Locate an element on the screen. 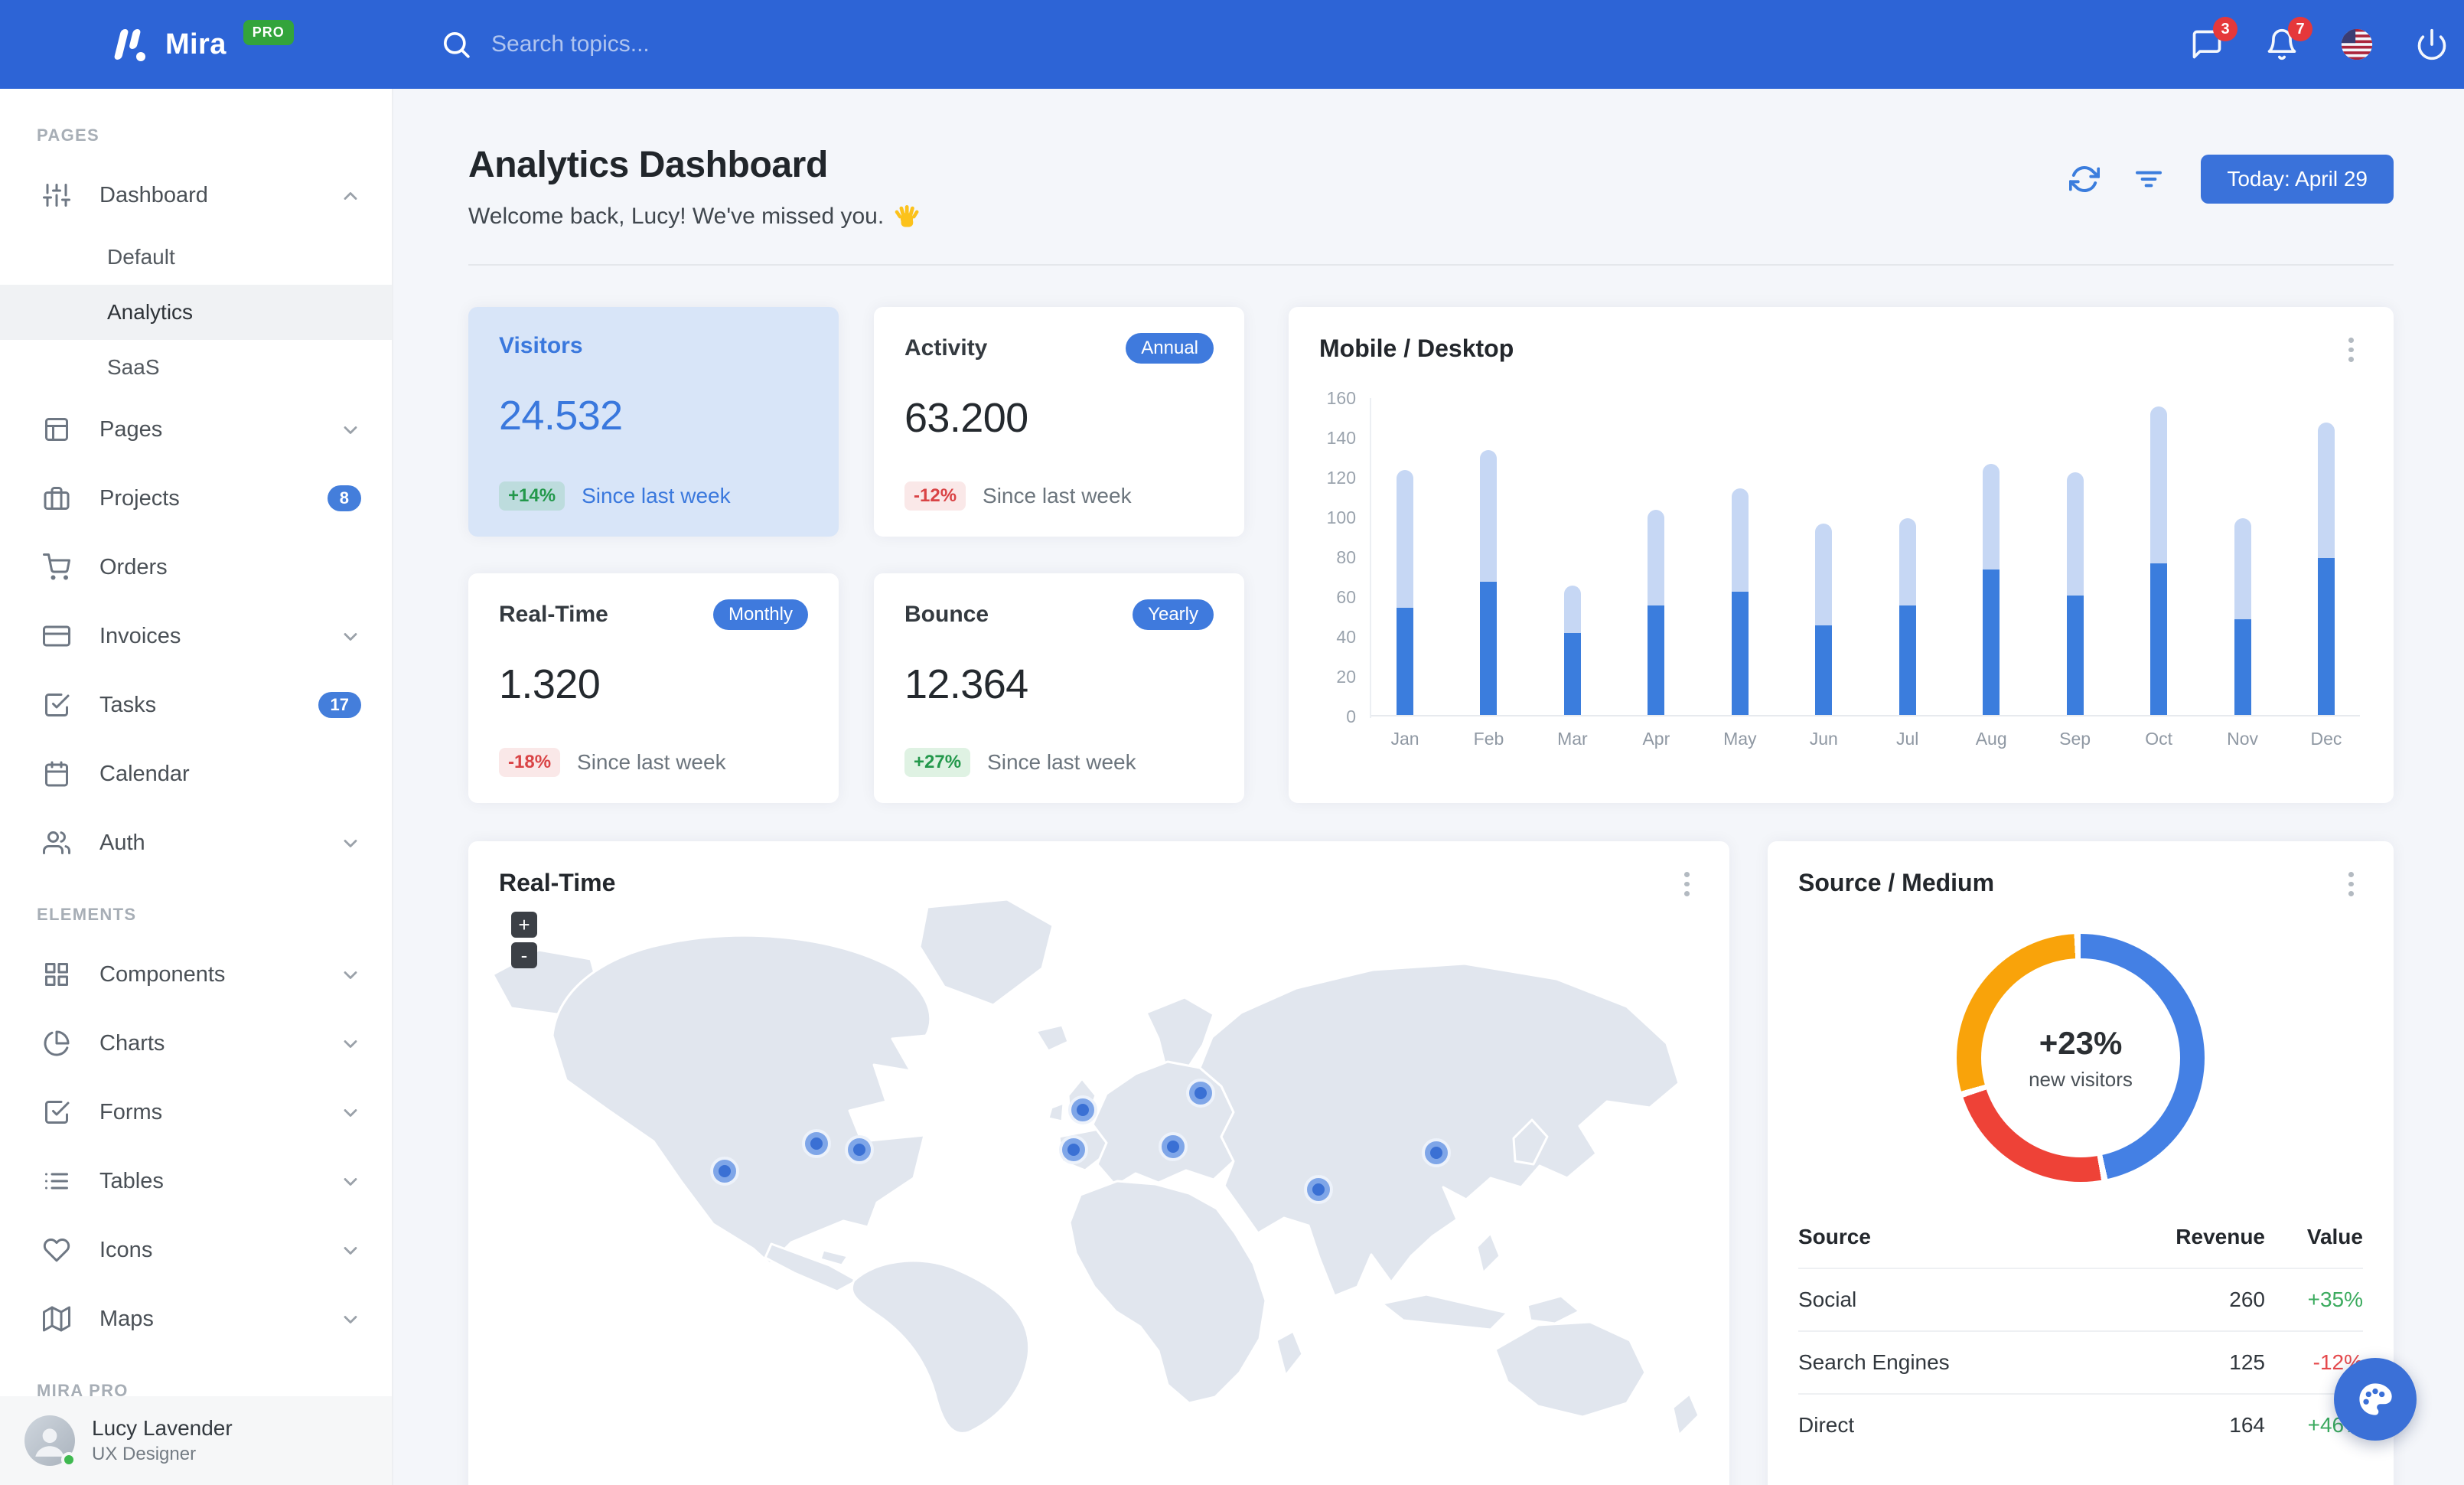 The image size is (2464, 1485). sidebar-item-pages: Pages is located at coordinates (196, 429).